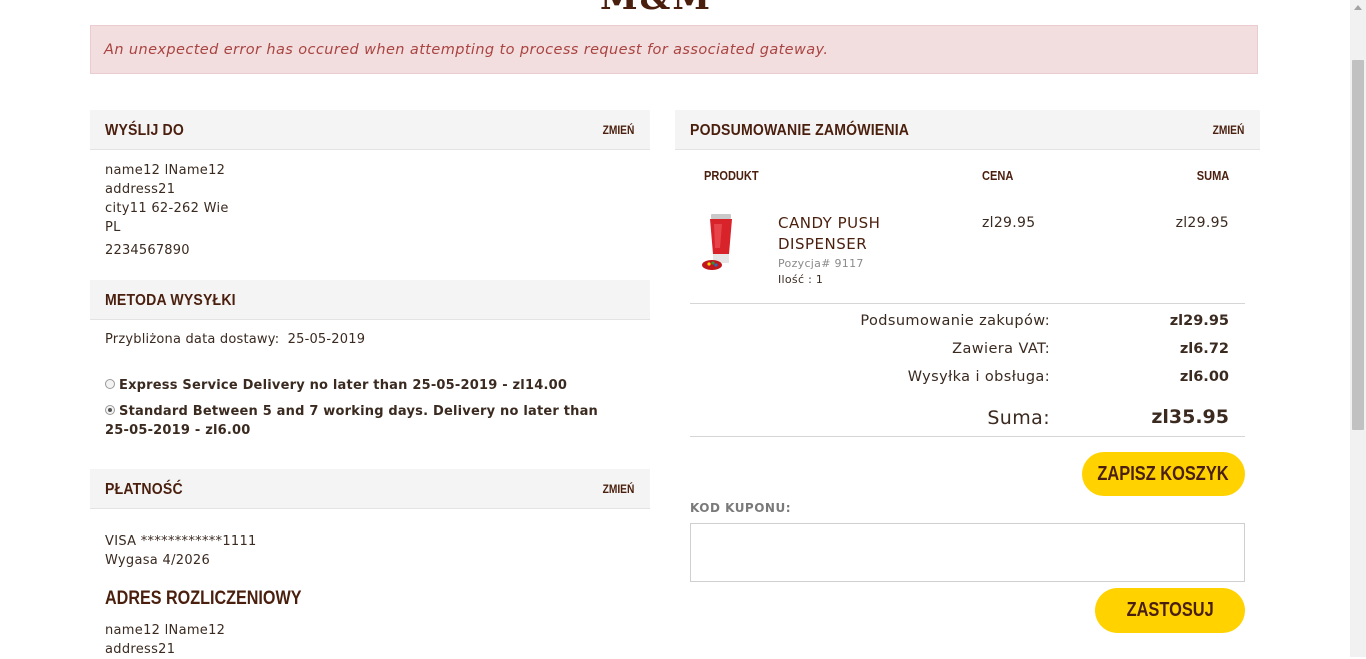  I want to click on radio-express, so click(110, 384).